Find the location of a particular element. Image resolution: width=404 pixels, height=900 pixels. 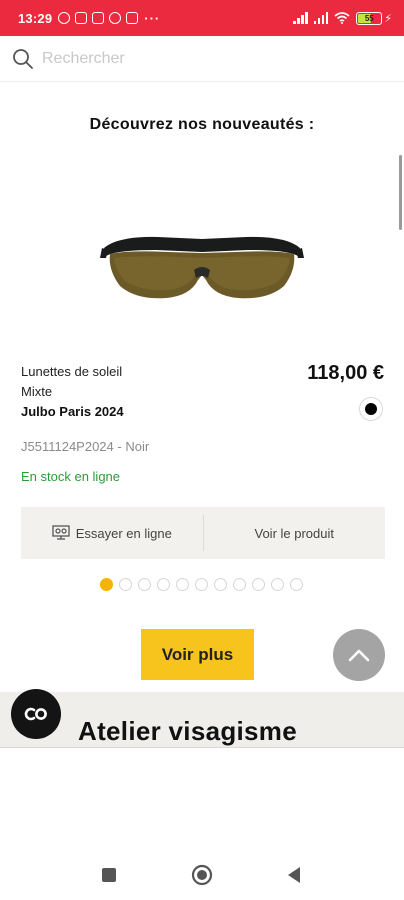

home-circle-icon is located at coordinates (202, 875).